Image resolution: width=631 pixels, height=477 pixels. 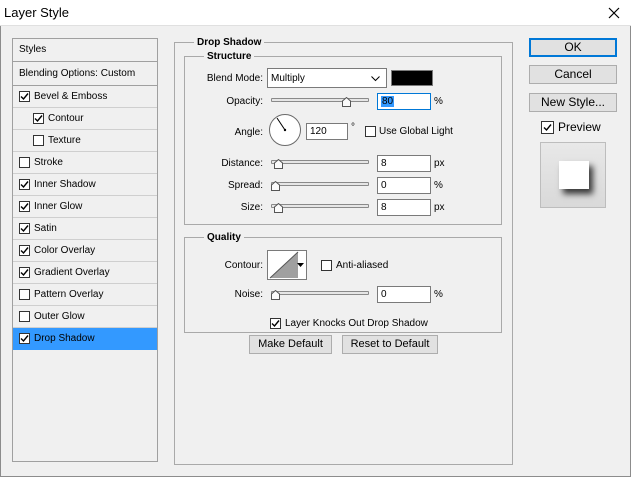 I want to click on style-checkbox-pattern-overlay, so click(x=24, y=294).